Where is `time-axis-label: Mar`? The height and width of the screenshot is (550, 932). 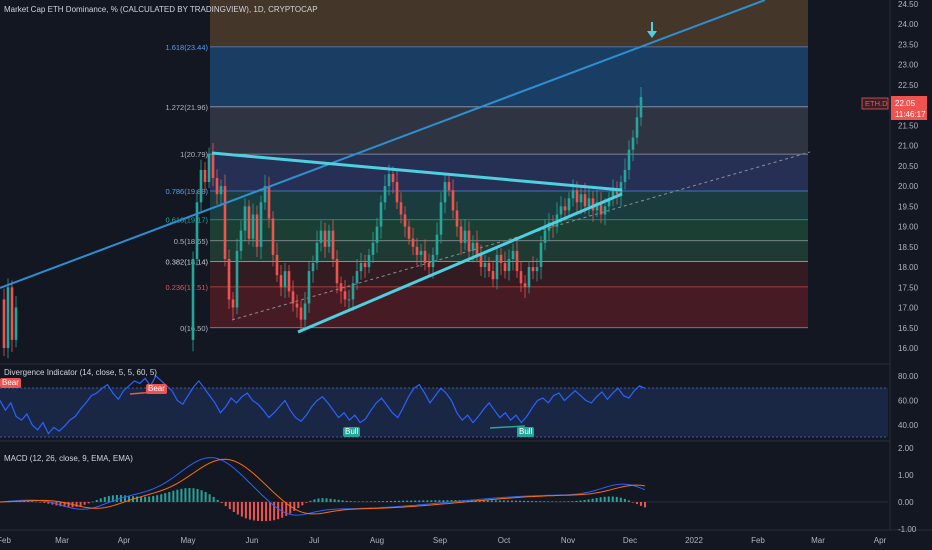 time-axis-label: Mar is located at coordinates (818, 540).